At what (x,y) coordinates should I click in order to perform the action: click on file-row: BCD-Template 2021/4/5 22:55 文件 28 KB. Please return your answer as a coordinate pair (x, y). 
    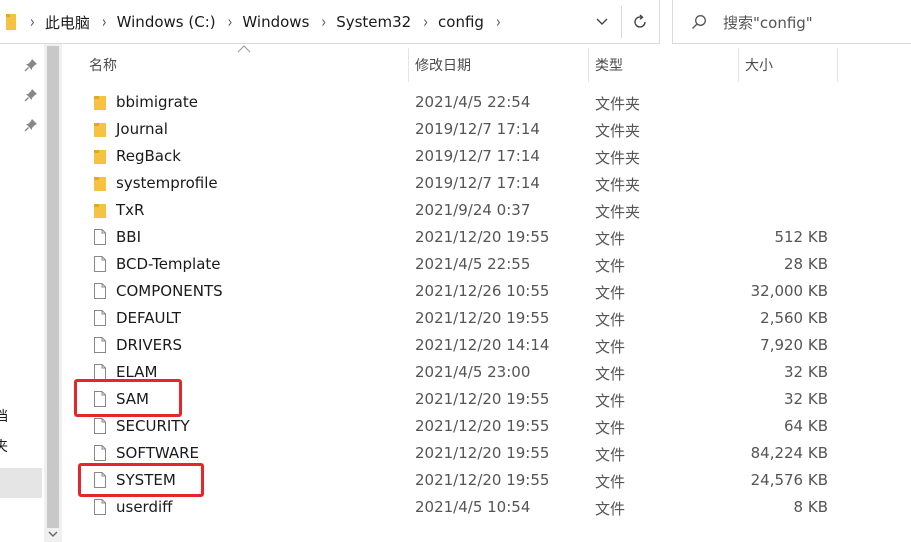
    Looking at the image, I should click on (455, 264).